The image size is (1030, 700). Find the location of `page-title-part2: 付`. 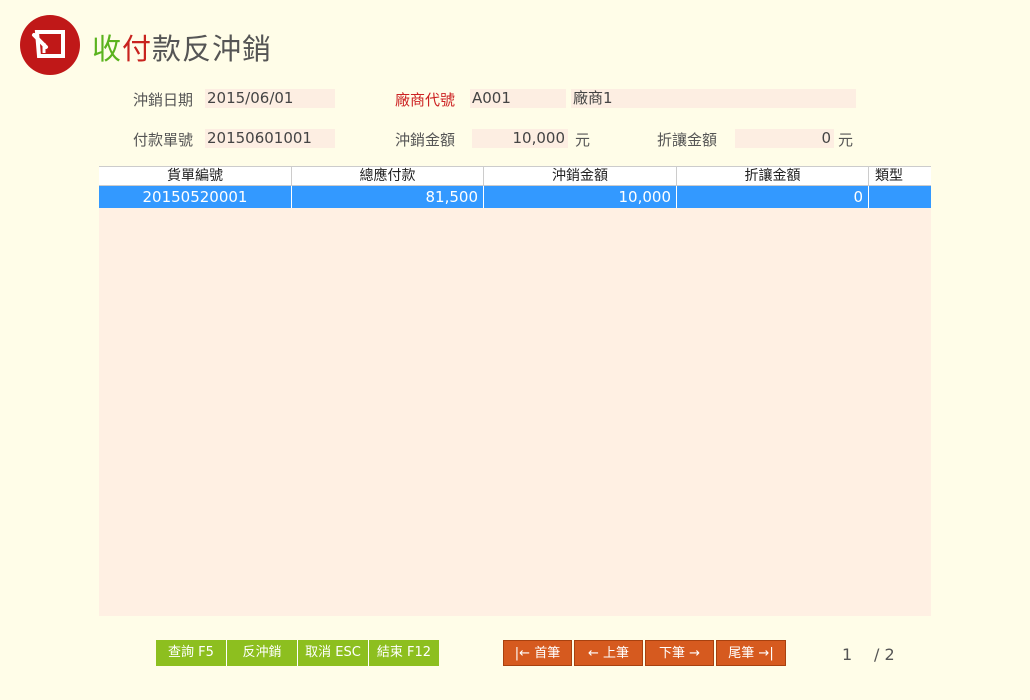

page-title-part2: 付 is located at coordinates (137, 49).